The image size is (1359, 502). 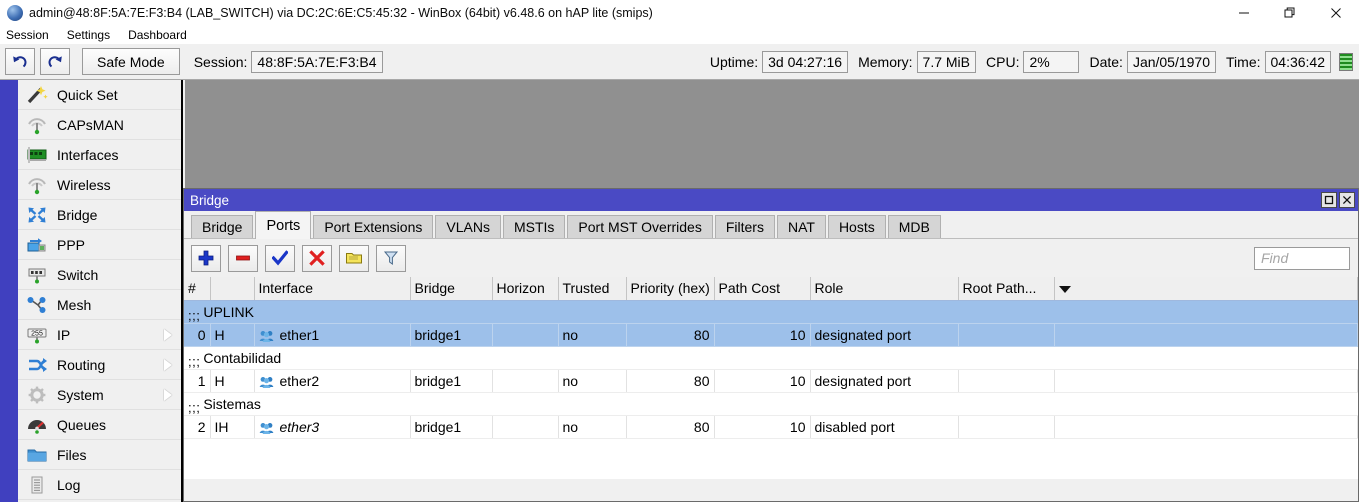 What do you see at coordinates (856, 226) in the screenshot?
I see `tab-hosts: Hosts` at bounding box center [856, 226].